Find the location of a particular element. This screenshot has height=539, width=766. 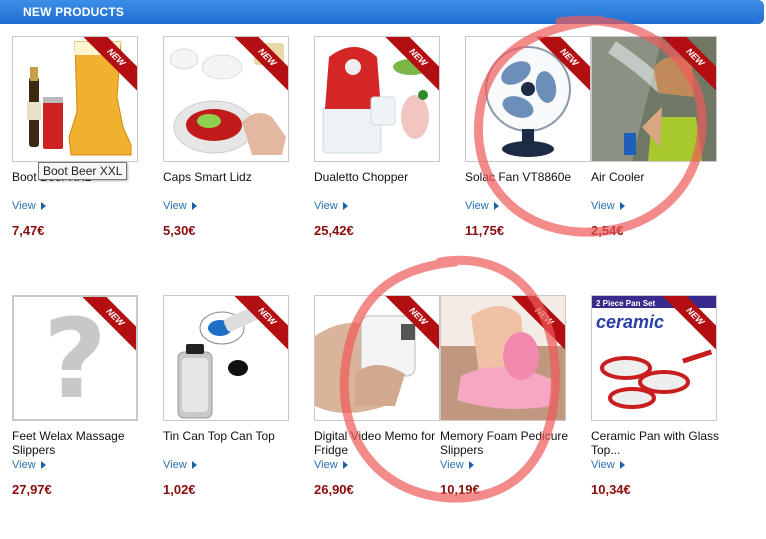

product-price: 10,34€ is located at coordinates (611, 489).